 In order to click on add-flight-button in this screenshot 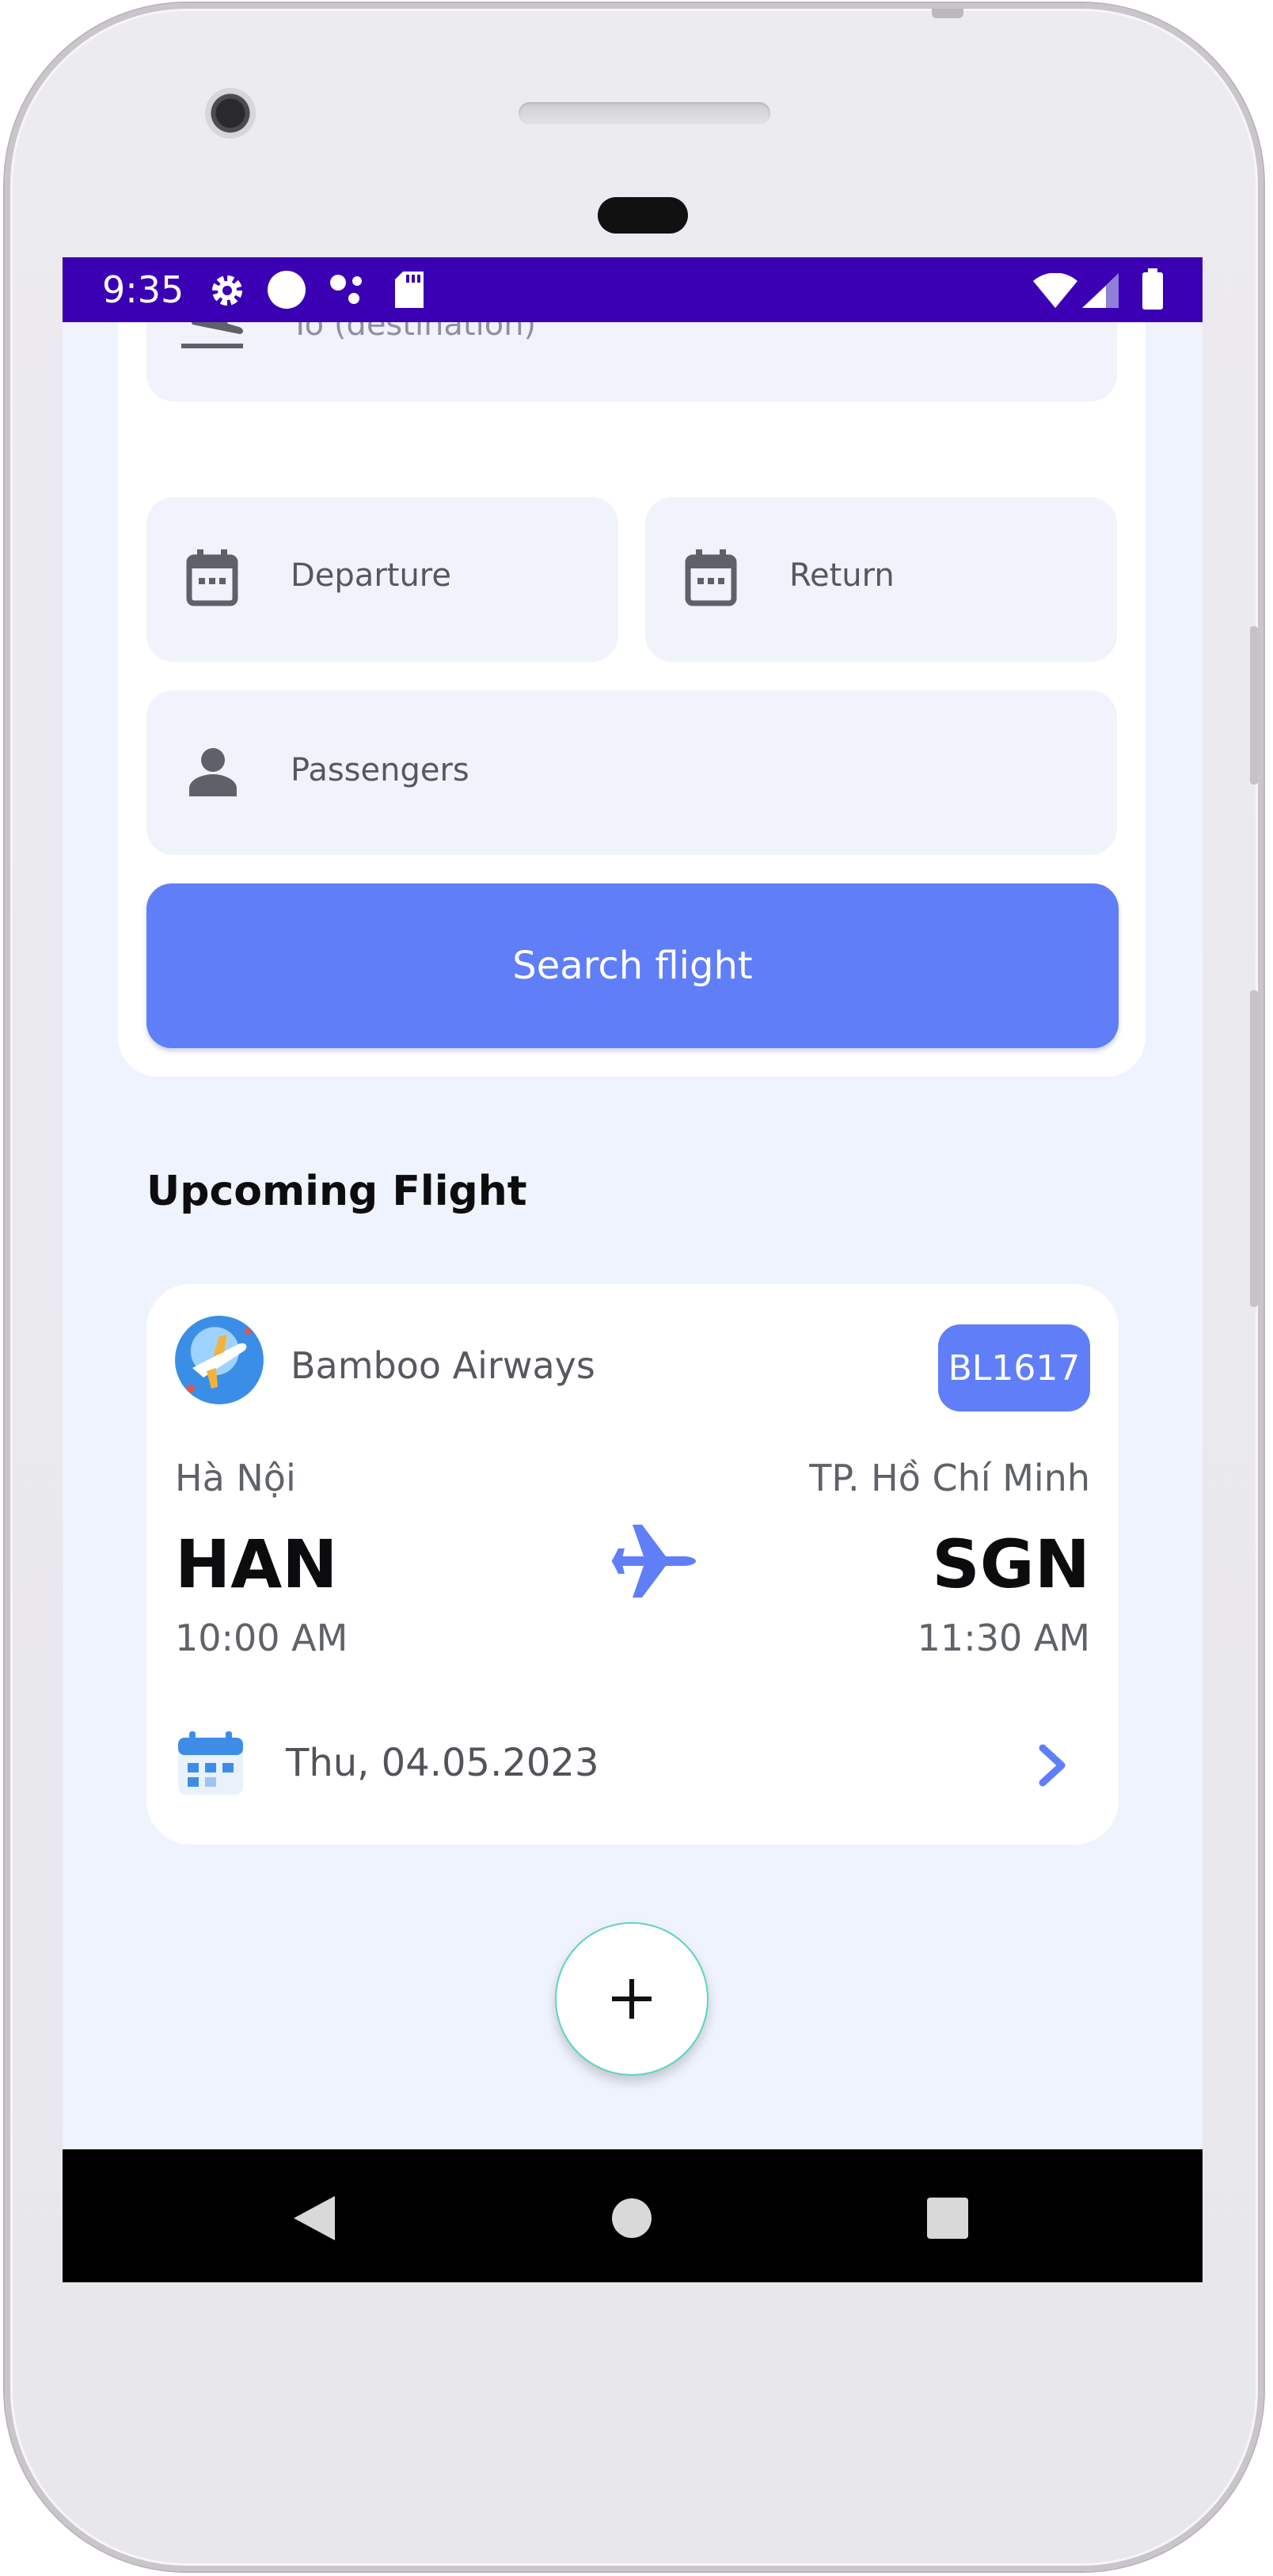, I will do `click(632, 1999)`.